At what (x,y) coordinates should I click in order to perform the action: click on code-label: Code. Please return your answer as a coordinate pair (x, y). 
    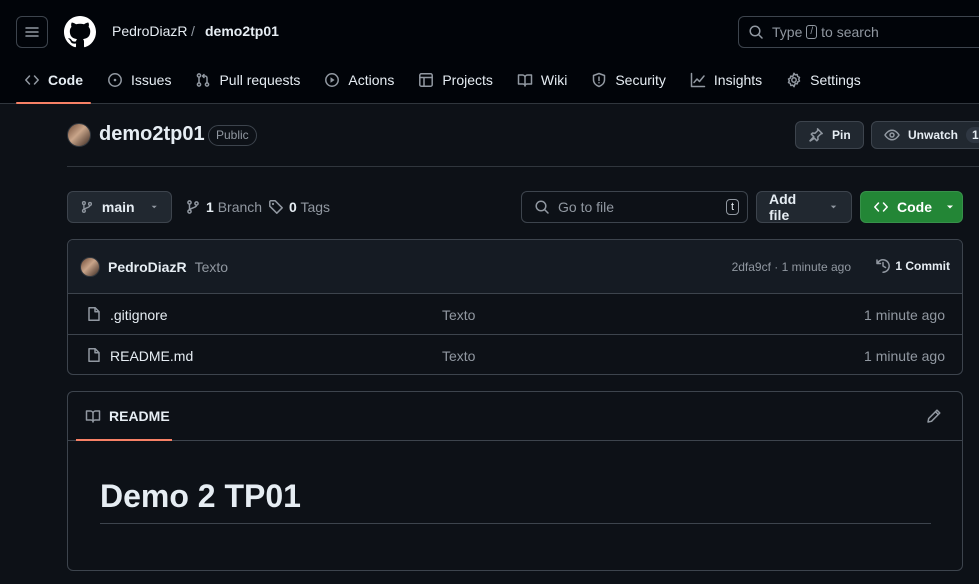
    Looking at the image, I should click on (914, 207).